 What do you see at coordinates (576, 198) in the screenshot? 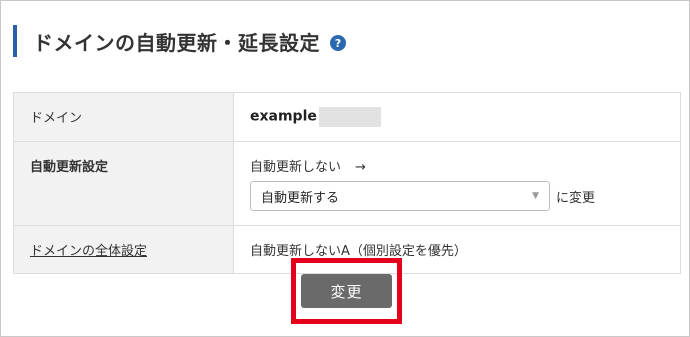
I see `change-to-text: に変更` at bounding box center [576, 198].